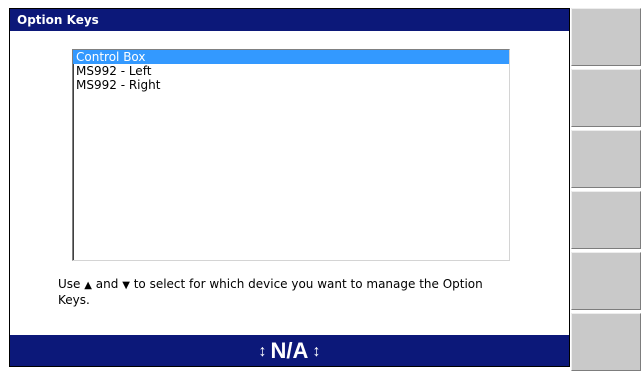 The height and width of the screenshot is (371, 641). What do you see at coordinates (69, 284) in the screenshot?
I see `instruction-prefix: Use` at bounding box center [69, 284].